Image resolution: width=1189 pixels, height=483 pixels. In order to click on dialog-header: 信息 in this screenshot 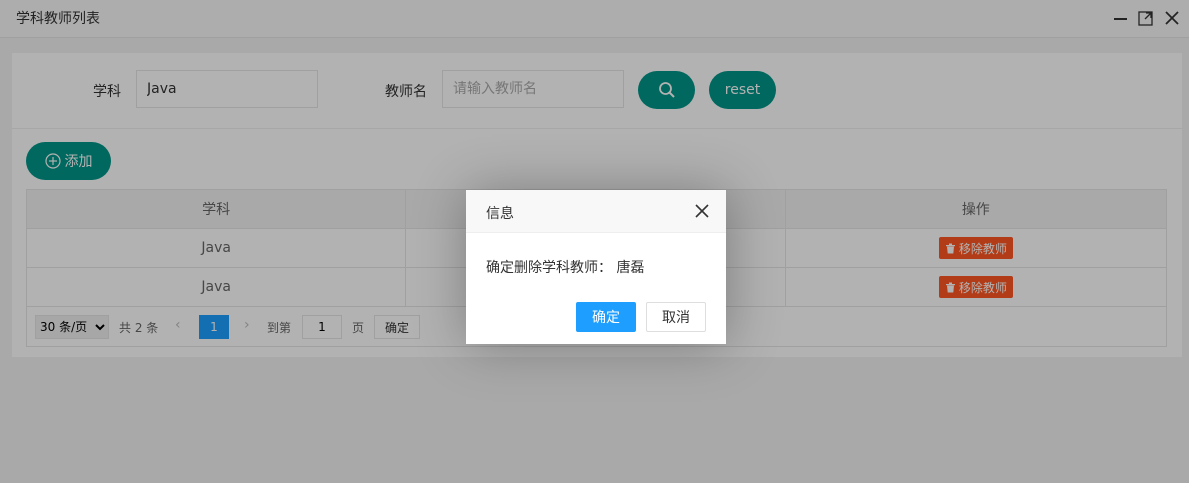, I will do `click(596, 211)`.